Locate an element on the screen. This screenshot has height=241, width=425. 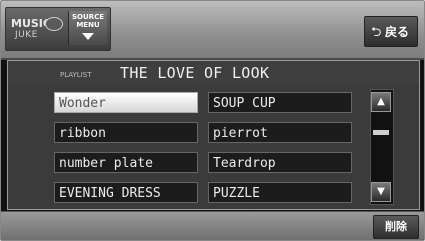
music-juke-logo: MUSIC JUKE is located at coordinates (36, 29).